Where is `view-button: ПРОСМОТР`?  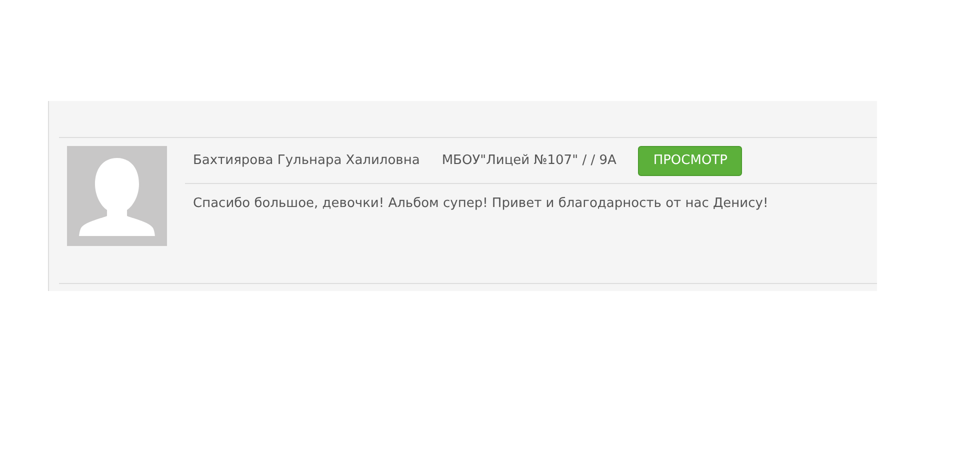
view-button: ПРОСМОТР is located at coordinates (690, 161).